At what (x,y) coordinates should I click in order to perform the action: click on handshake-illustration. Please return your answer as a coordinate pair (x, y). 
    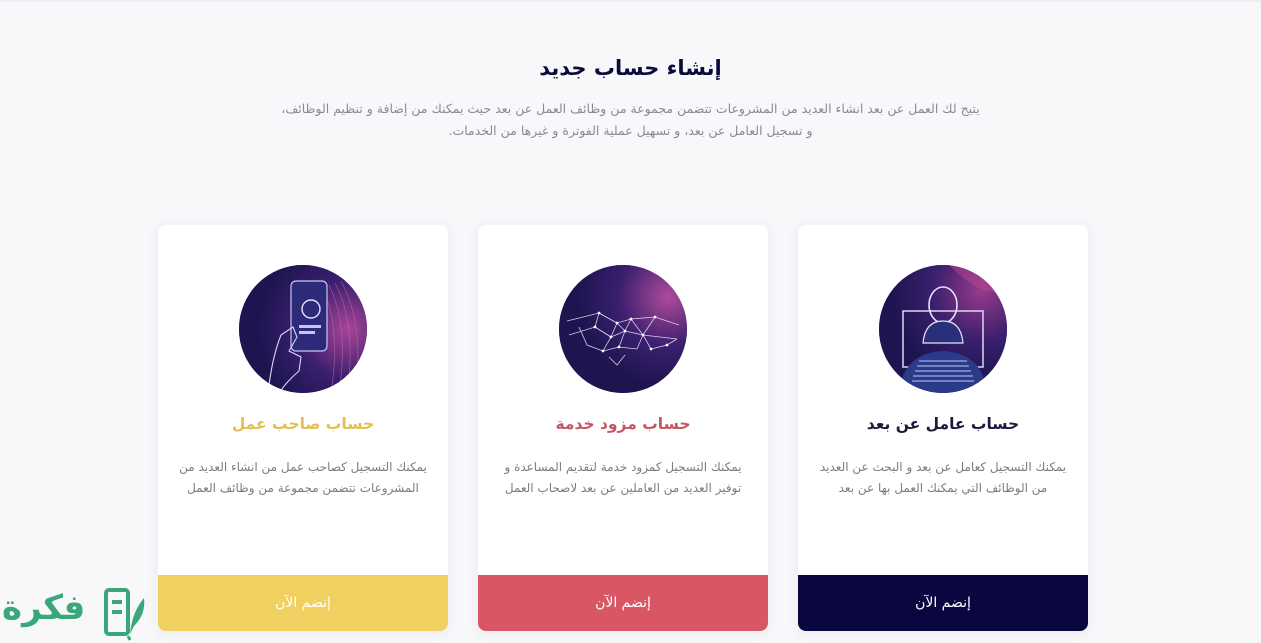
    Looking at the image, I should click on (623, 329).